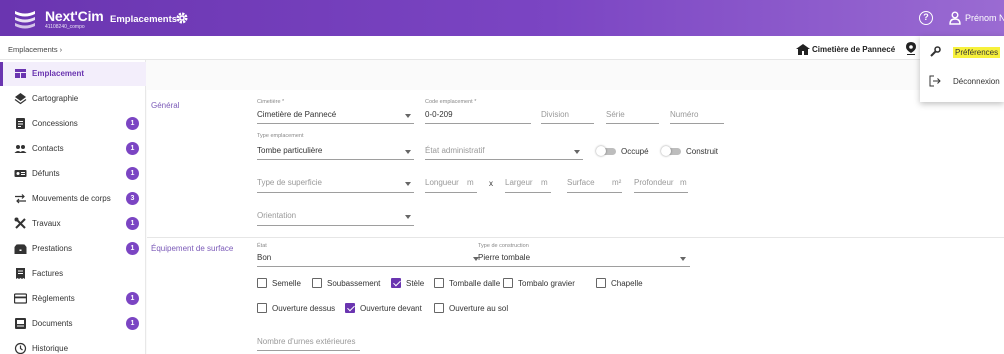 The height and width of the screenshot is (354, 1004). Describe the element at coordinates (369, 266) in the screenshot. I see `etat-select` at that location.